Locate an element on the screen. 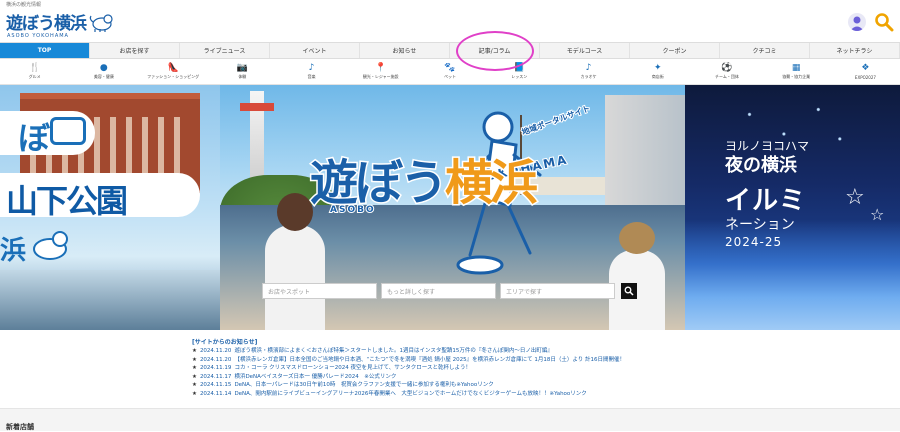 This screenshot has width=900, height=432. book-icon: 📘 is located at coordinates (519, 67).